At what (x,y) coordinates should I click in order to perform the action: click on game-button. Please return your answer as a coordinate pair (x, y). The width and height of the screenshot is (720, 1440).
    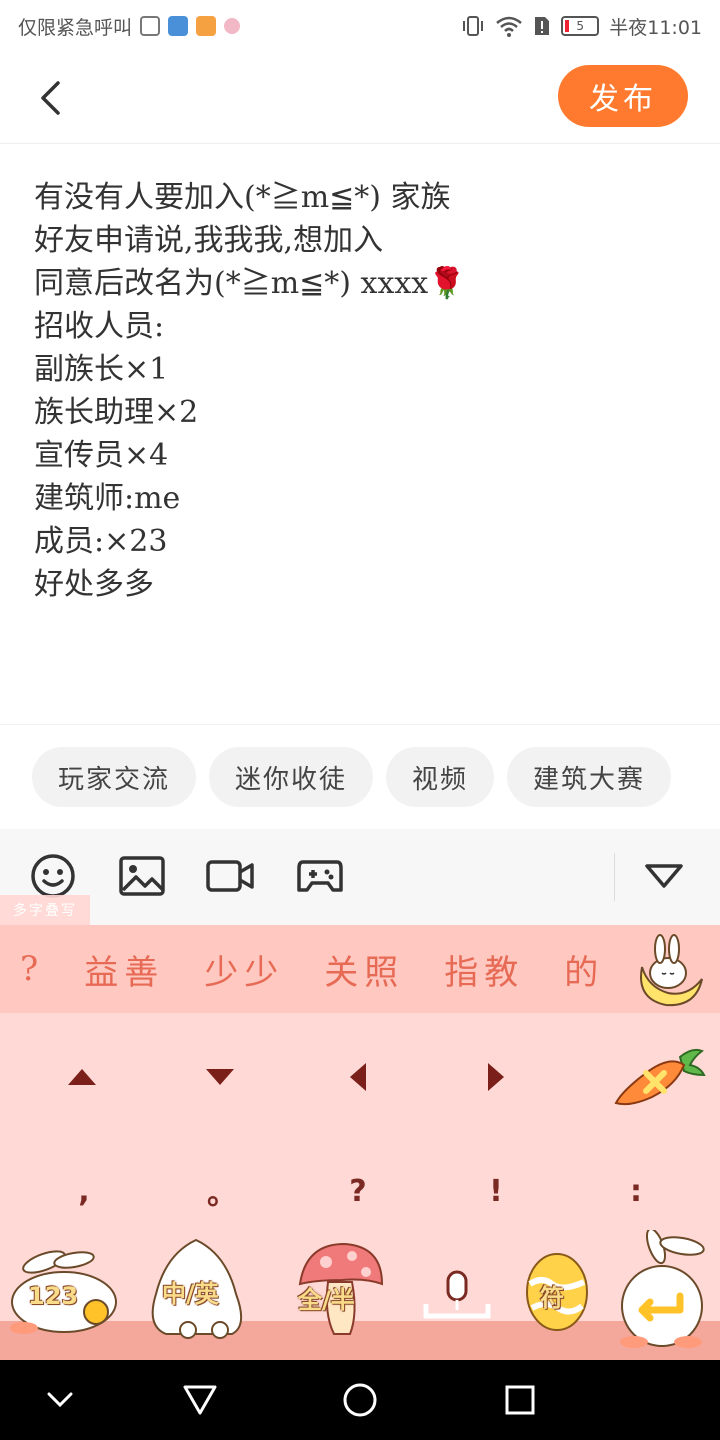
    Looking at the image, I should click on (320, 876).